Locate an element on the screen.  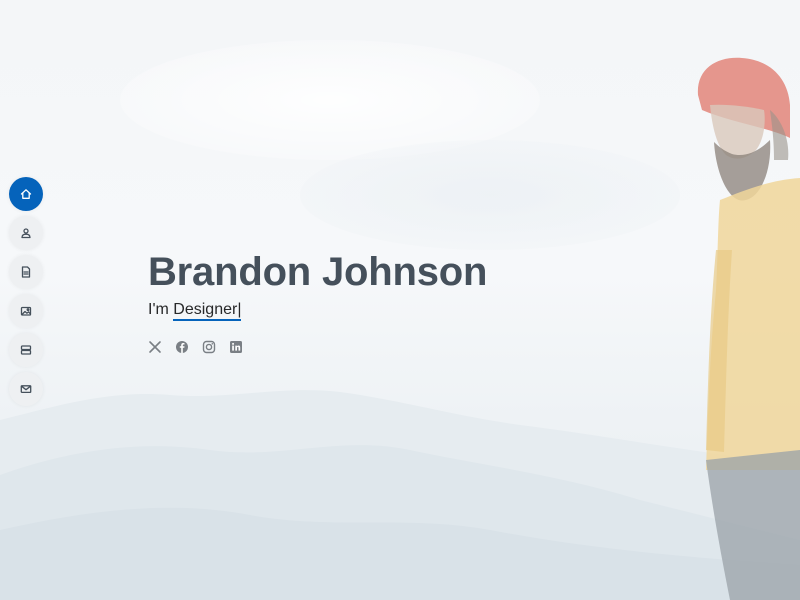
instagram-link is located at coordinates (209, 347).